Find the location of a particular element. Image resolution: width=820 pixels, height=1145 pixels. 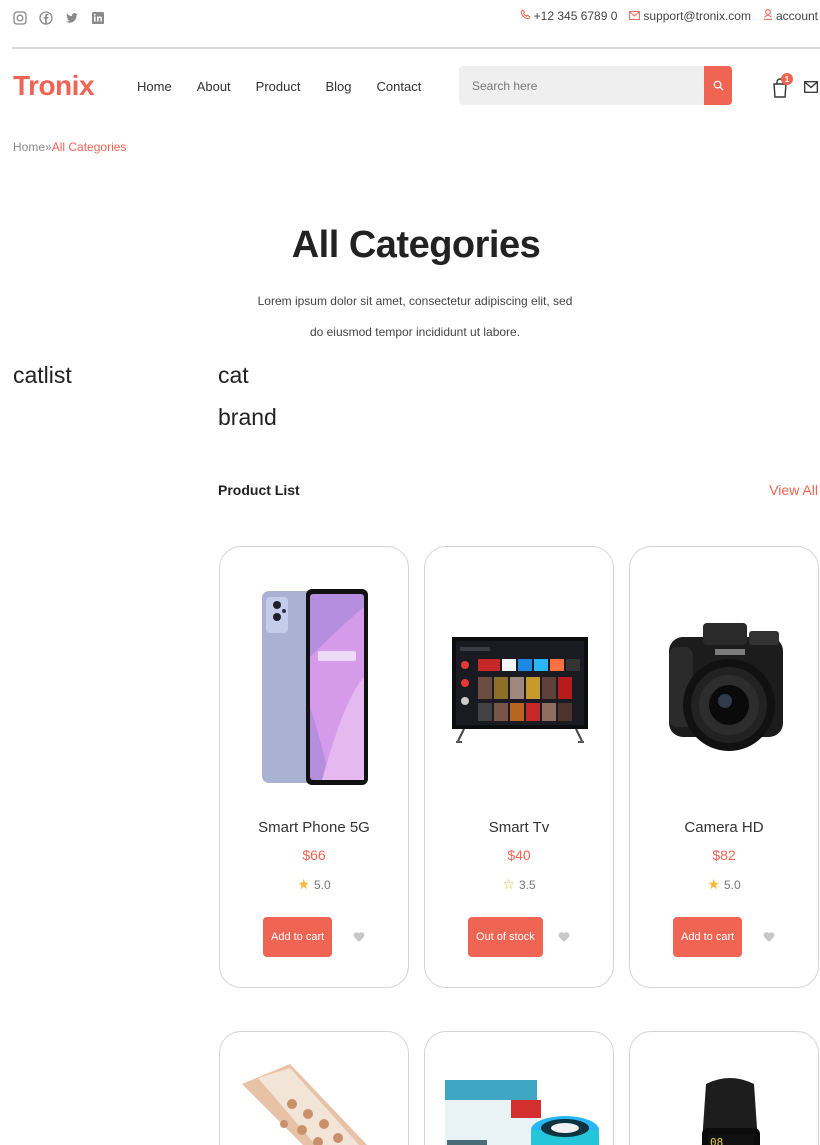

search-input is located at coordinates (581, 85).